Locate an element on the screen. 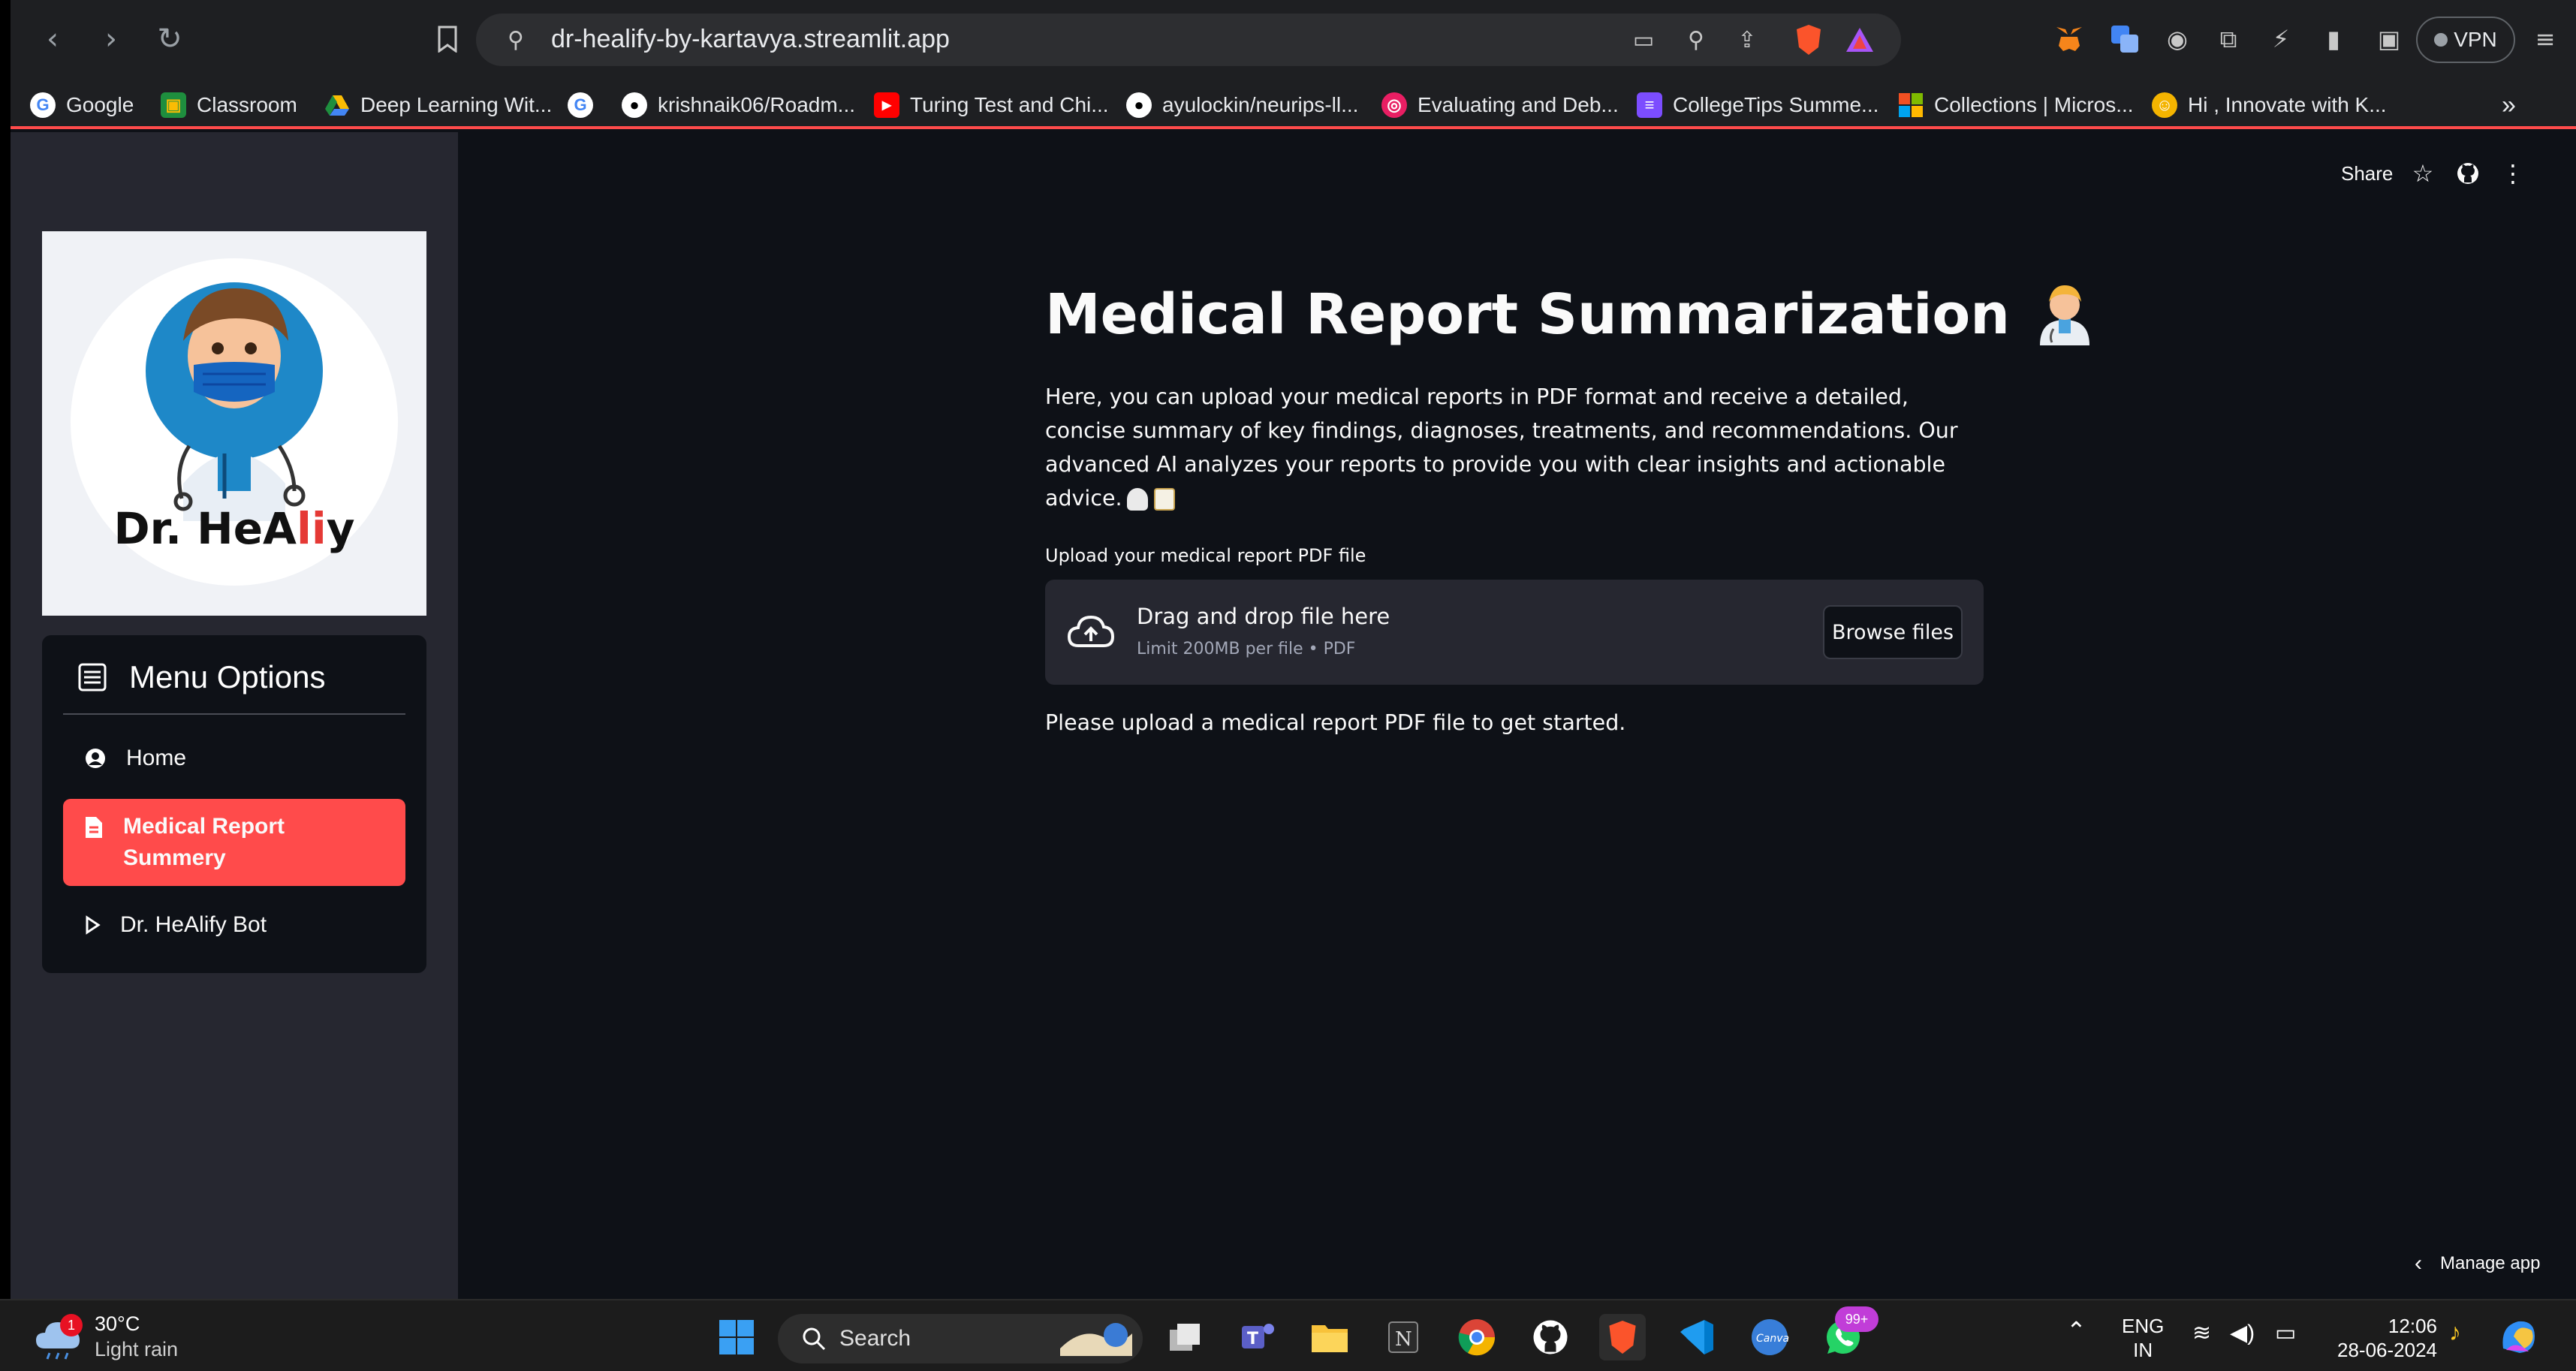 The image size is (2576, 1371). share-page-icon: ⇪ is located at coordinates (1747, 40).